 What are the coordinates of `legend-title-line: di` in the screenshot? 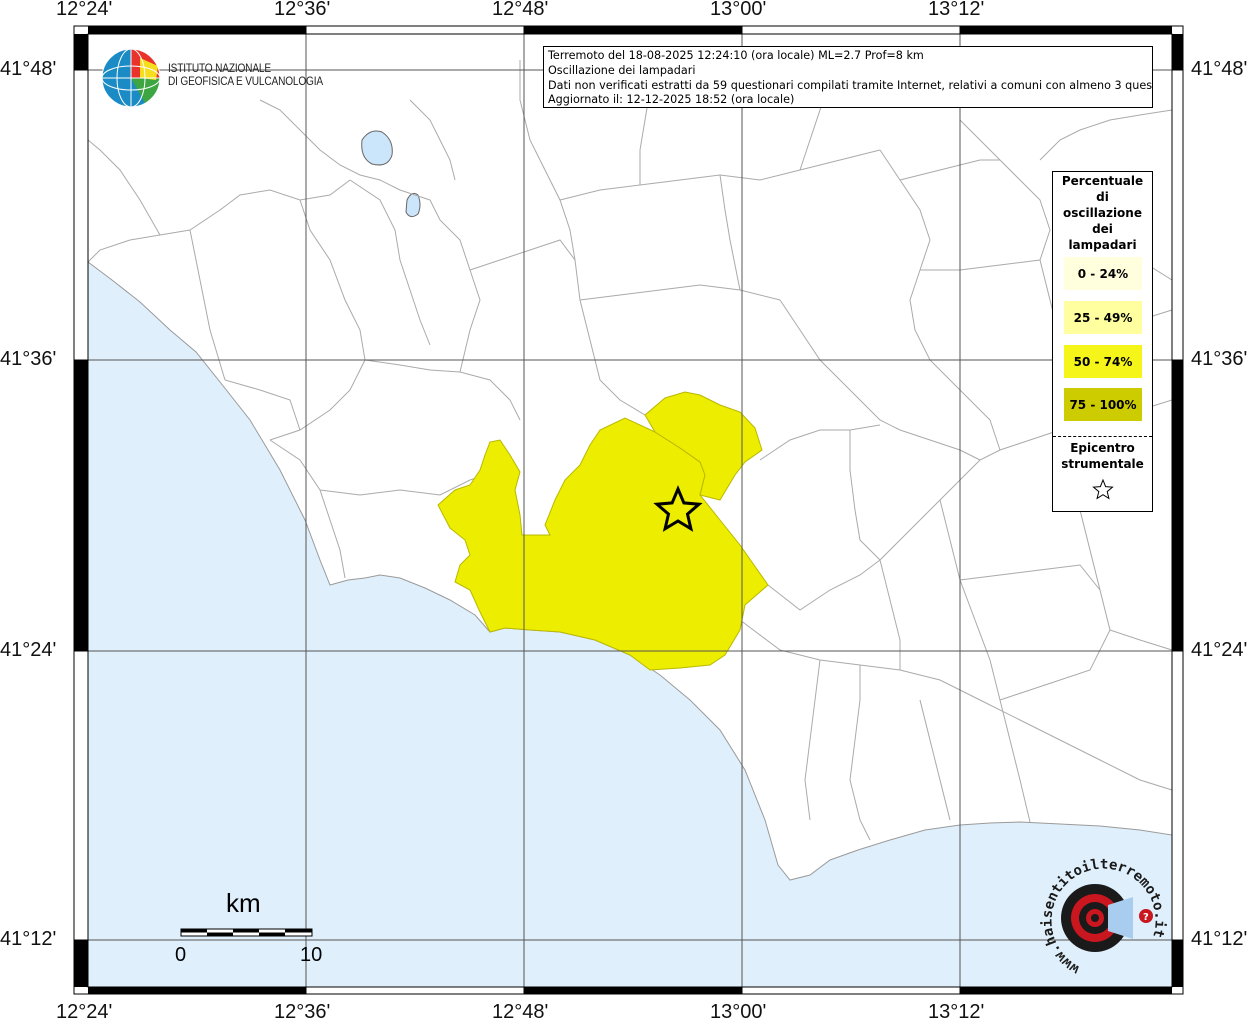 It's located at (1102, 197).